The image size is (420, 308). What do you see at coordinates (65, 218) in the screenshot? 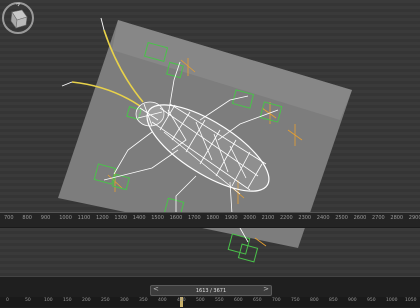
I see `ruler-tick-label: 1000` at bounding box center [65, 218].